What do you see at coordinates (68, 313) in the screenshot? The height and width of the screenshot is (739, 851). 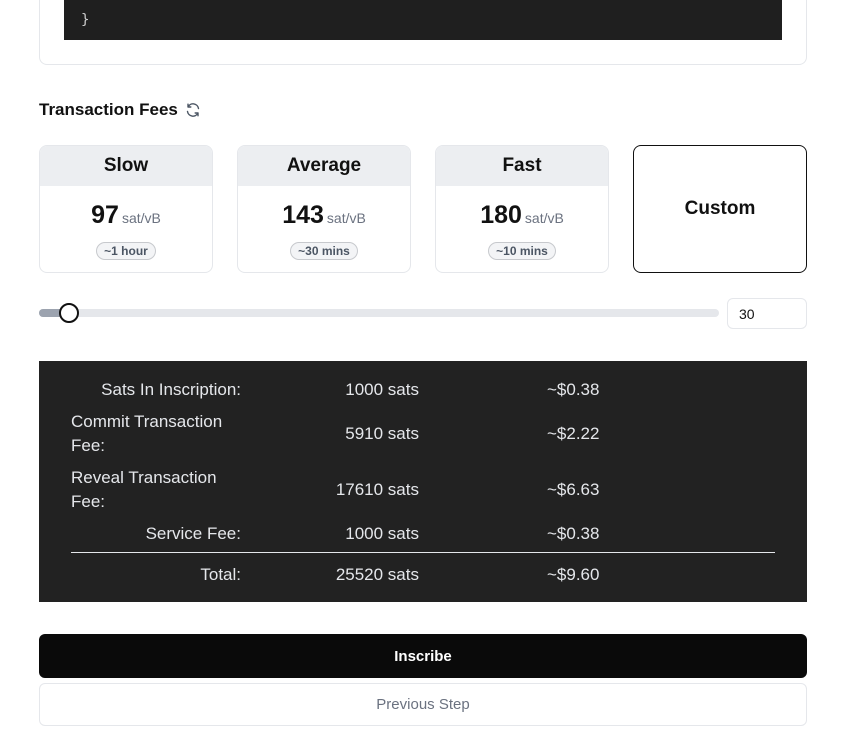 I see `slider-thumb` at bounding box center [68, 313].